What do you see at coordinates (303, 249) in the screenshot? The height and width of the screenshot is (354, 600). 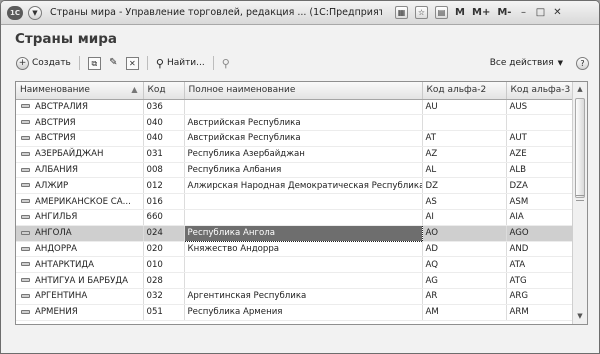 I see `cell-full-name: Княжество Андорра` at bounding box center [303, 249].